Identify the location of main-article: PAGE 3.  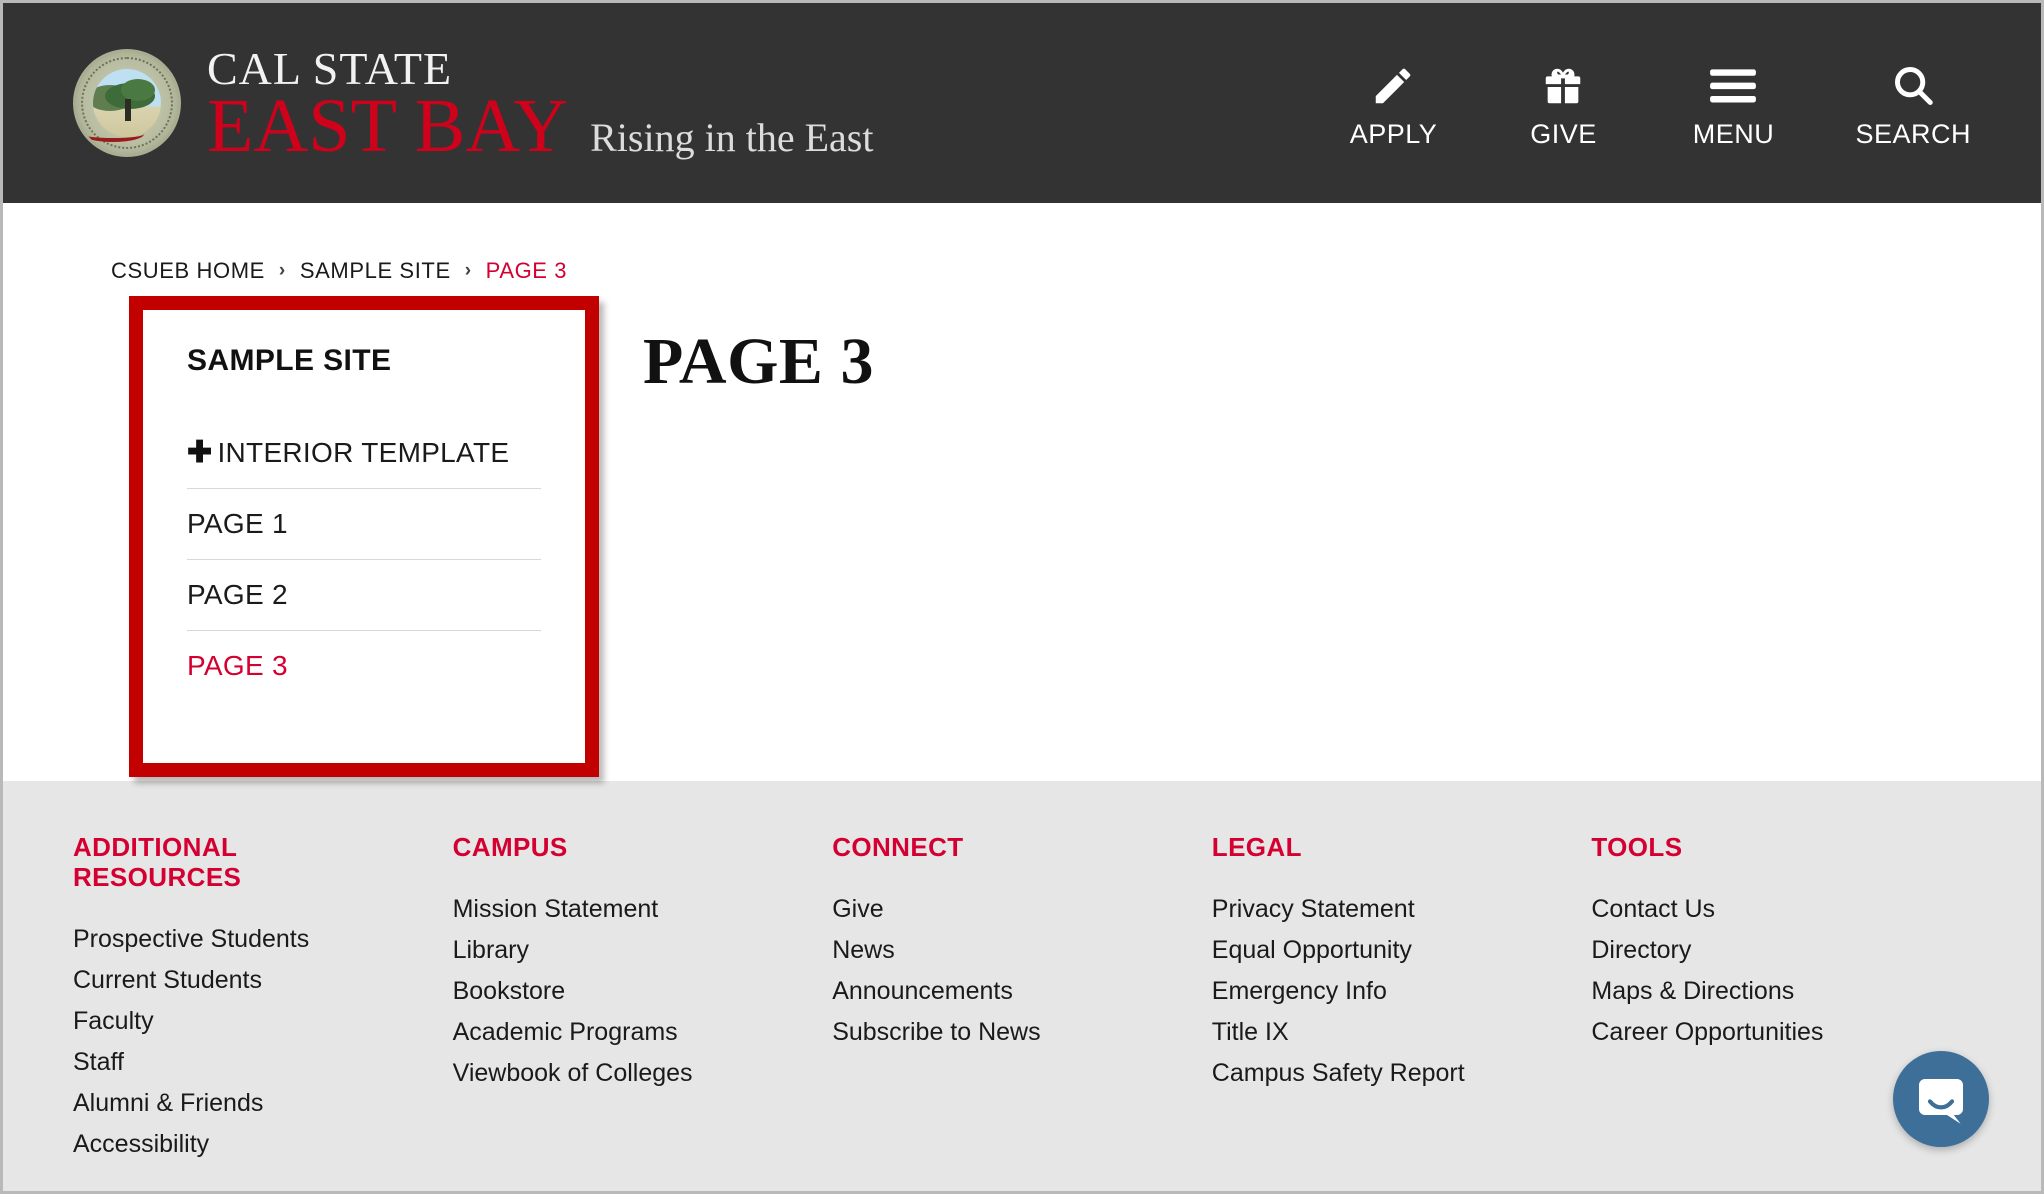
(727, 342).